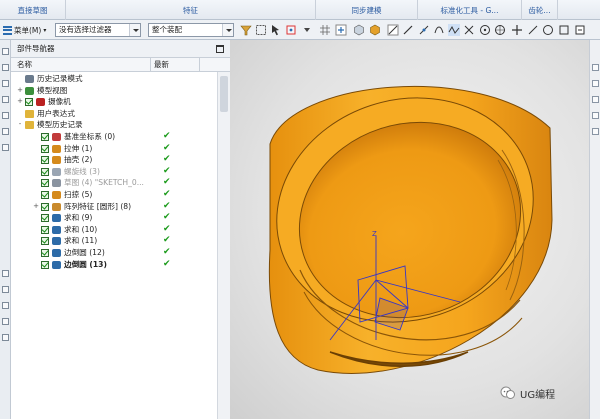 This screenshot has width=600, height=419. What do you see at coordinates (595, 99) in the screenshot?
I see `zoom-icon` at bounding box center [595, 99].